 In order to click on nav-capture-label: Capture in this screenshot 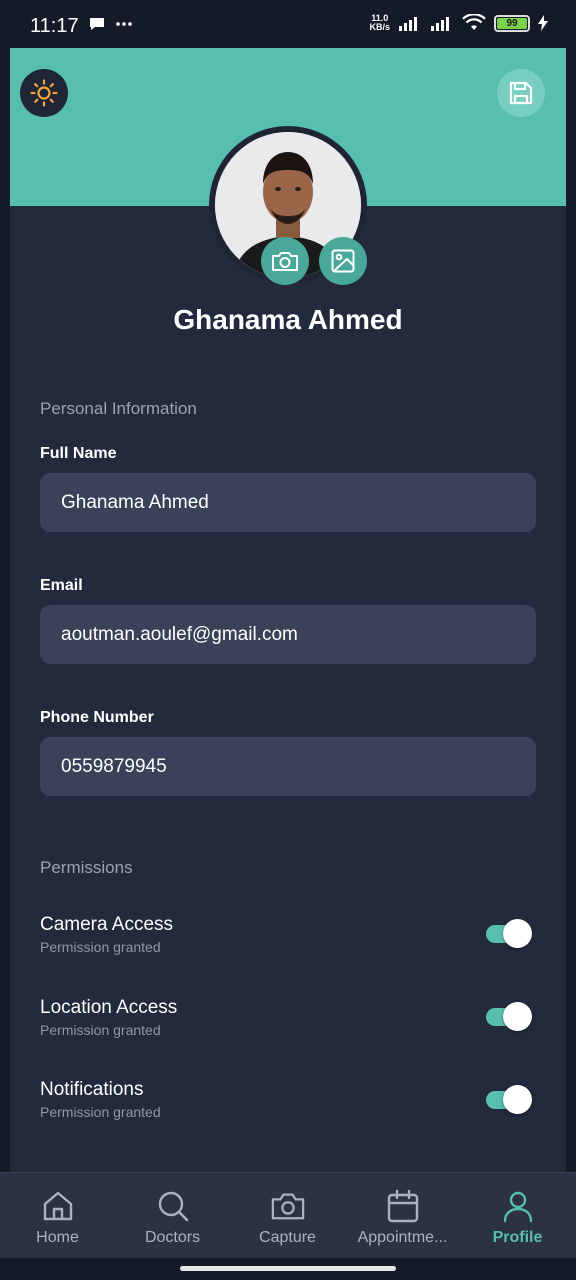, I will do `click(287, 1237)`.